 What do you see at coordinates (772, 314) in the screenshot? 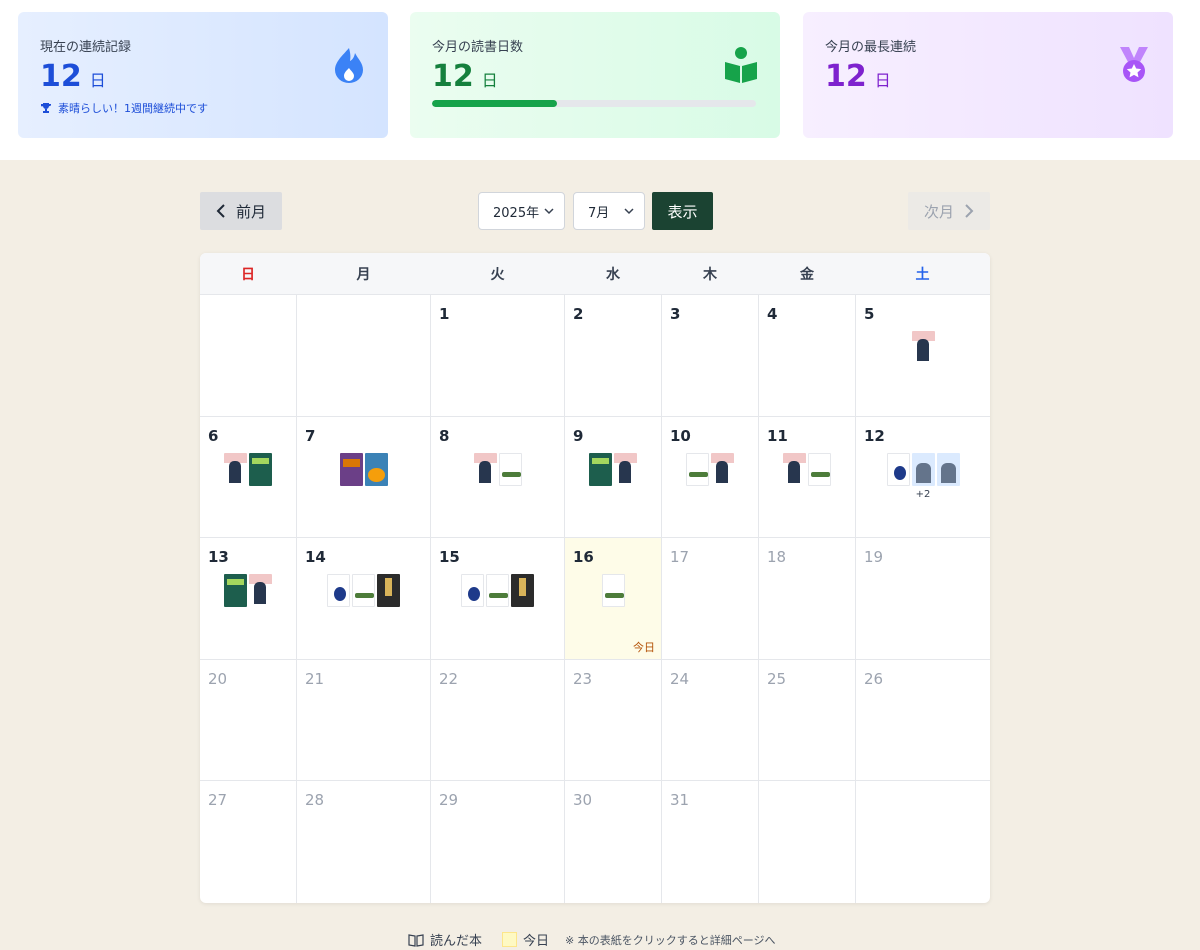
I see `day-number: 4` at bounding box center [772, 314].